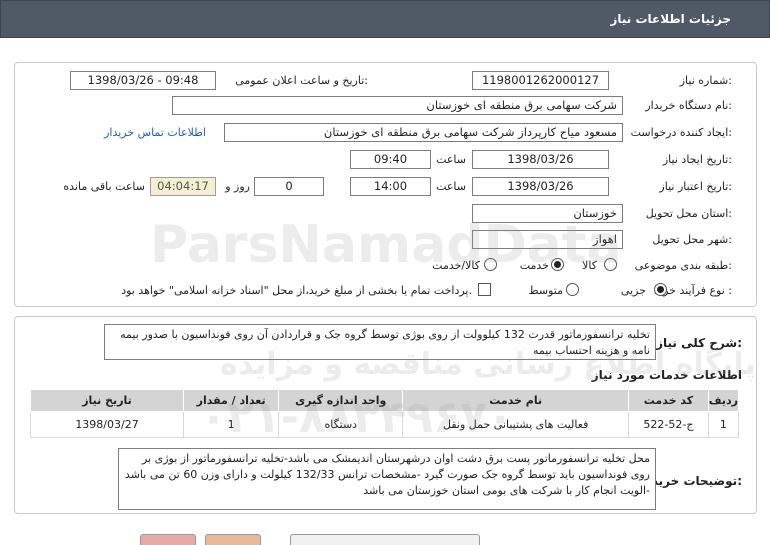 This screenshot has width=770, height=545. Describe the element at coordinates (668, 400) in the screenshot. I see `col-service-code: کد خدمت` at that location.